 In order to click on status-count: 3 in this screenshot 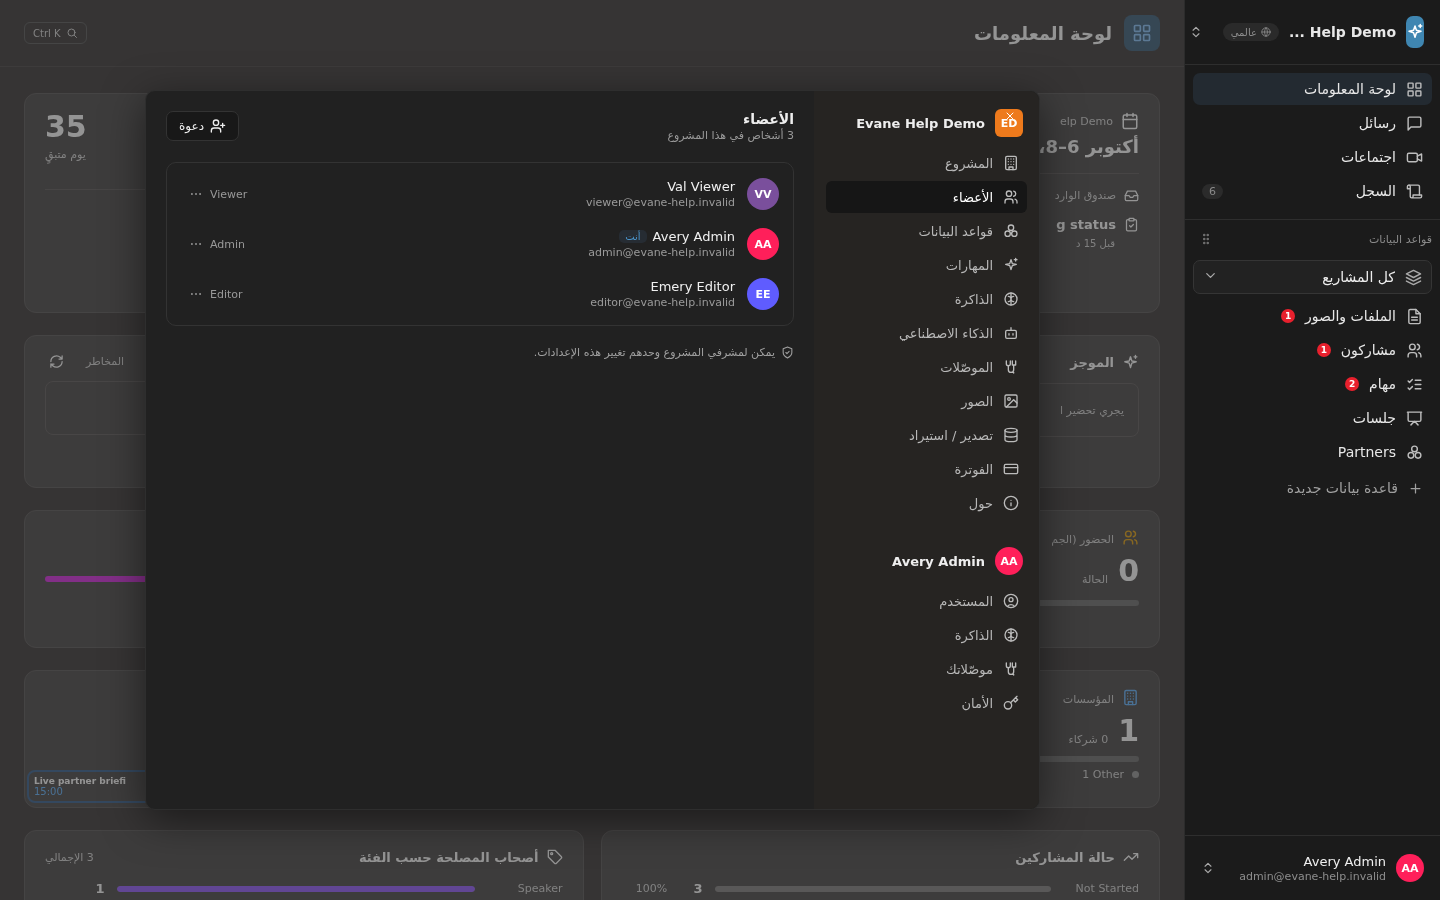, I will do `click(698, 888)`.